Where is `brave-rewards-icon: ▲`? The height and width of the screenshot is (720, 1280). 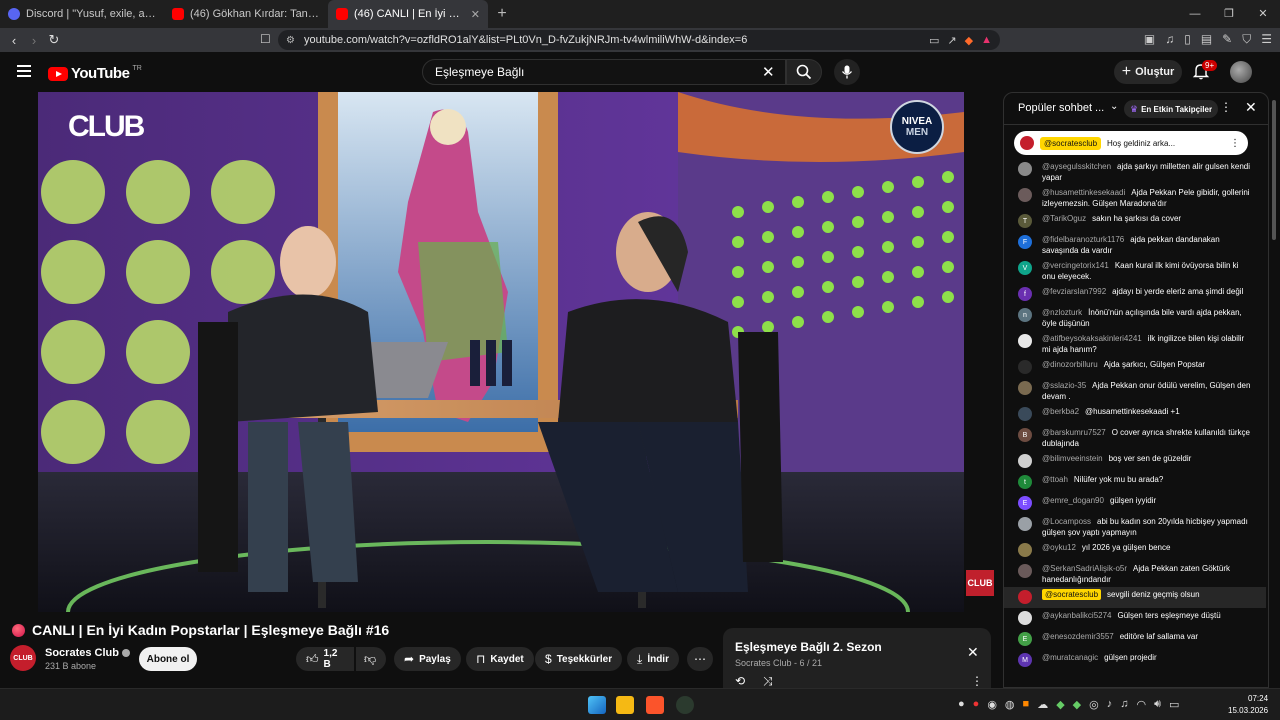 brave-rewards-icon: ▲ is located at coordinates (986, 40).